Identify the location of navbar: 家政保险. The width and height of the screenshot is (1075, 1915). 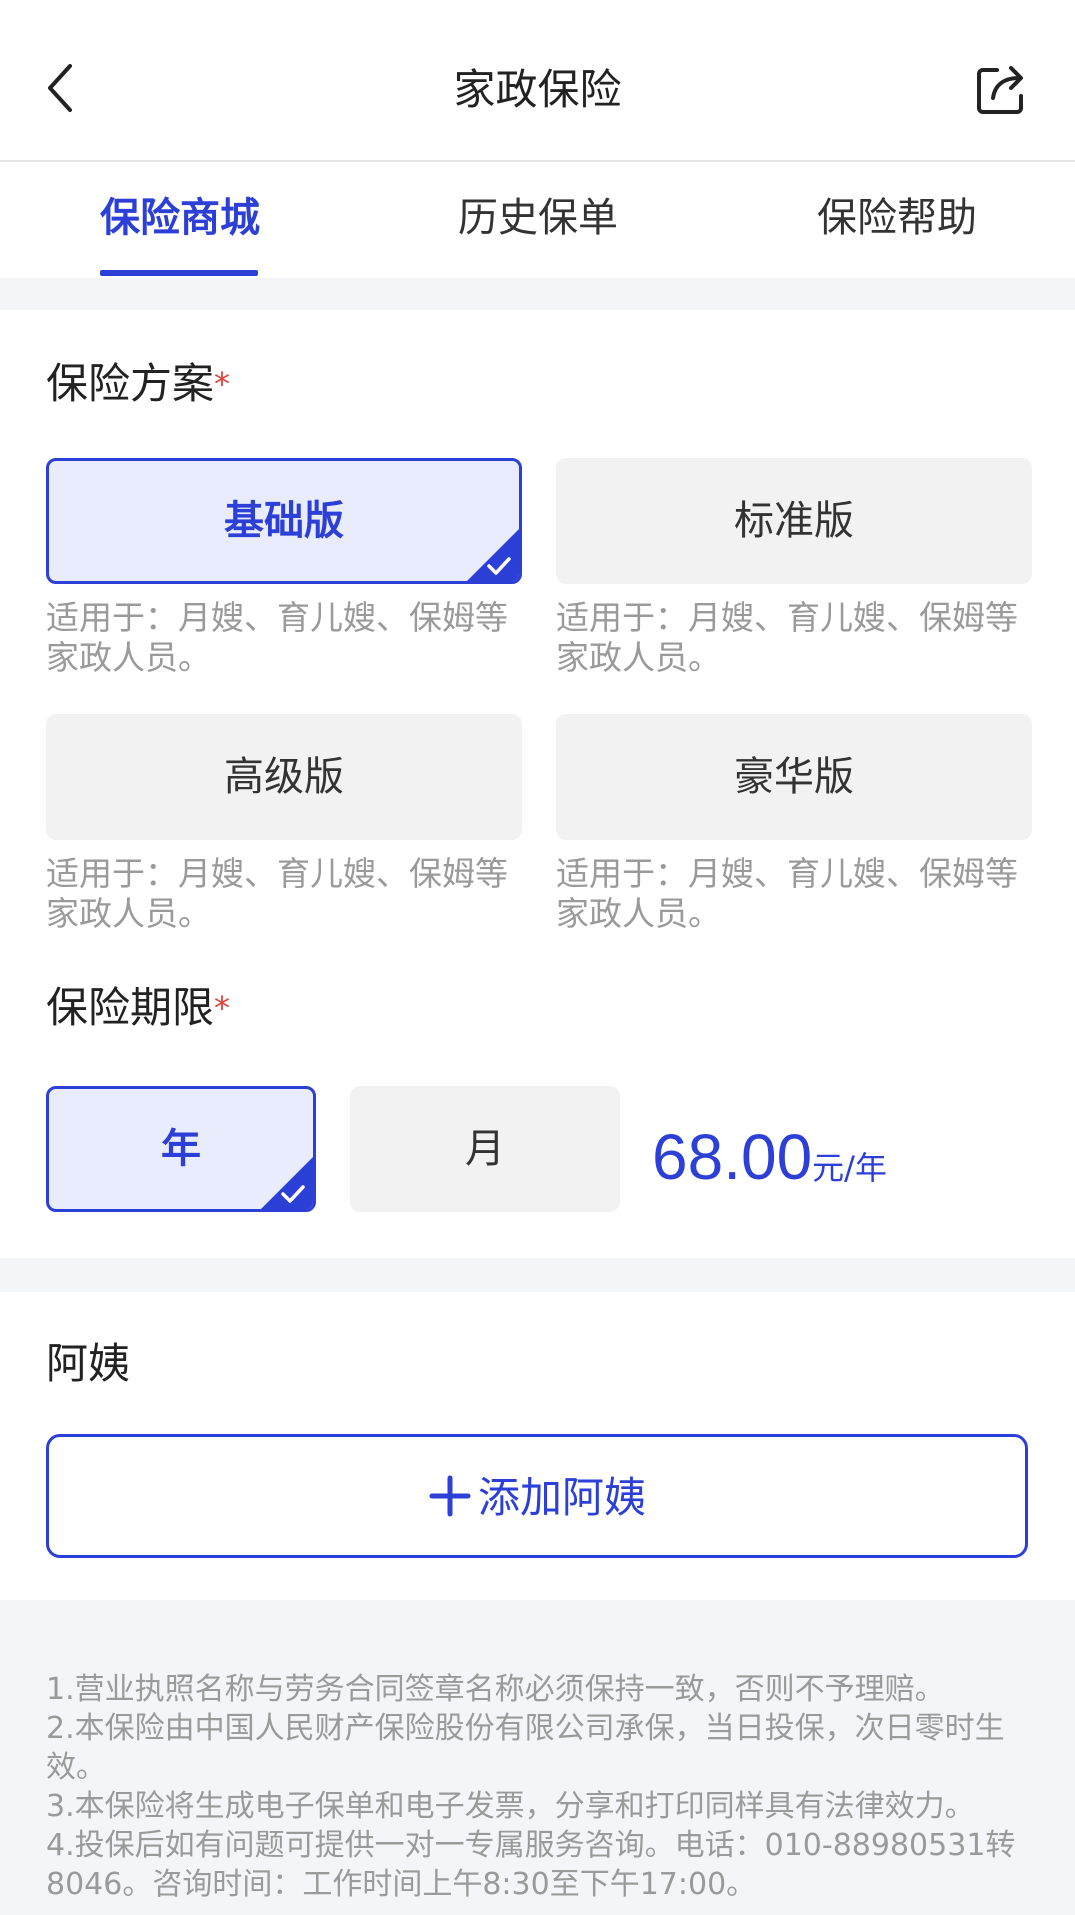
(537, 81).